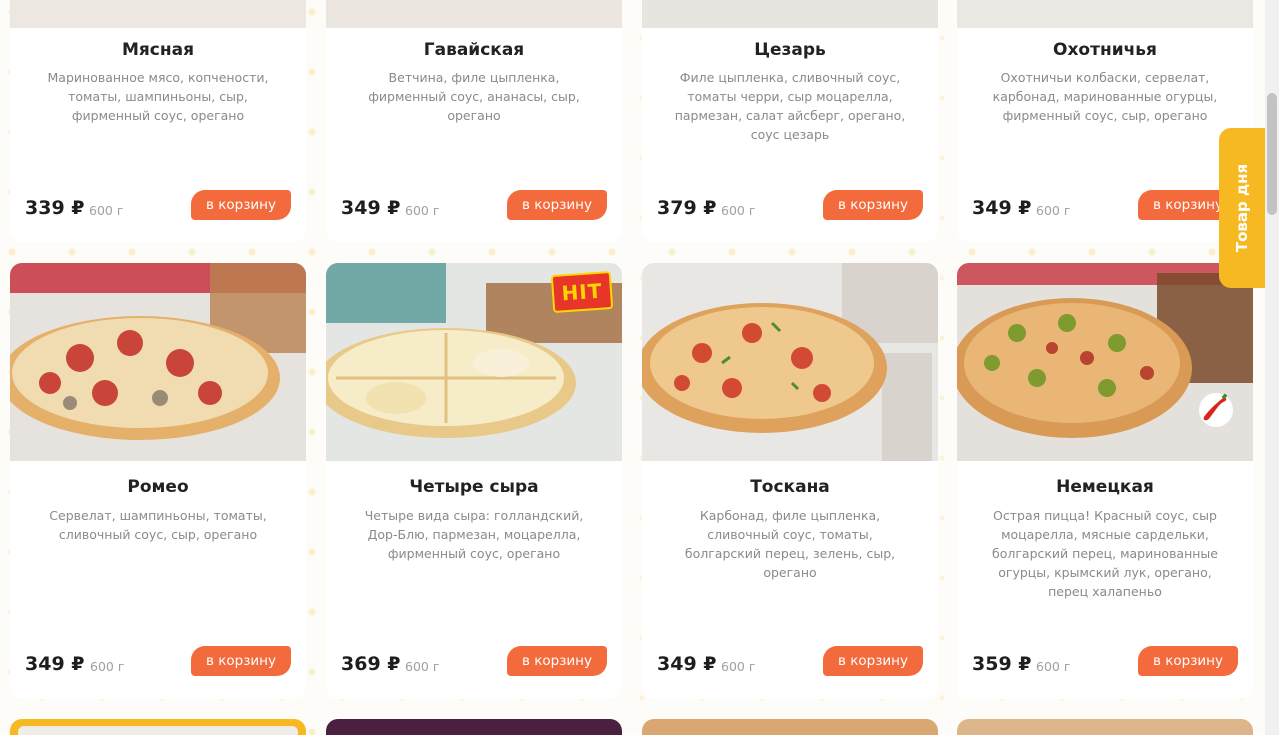 This screenshot has height=735, width=1279. What do you see at coordinates (1272, 154) in the screenshot?
I see `scrollbar-thumb` at bounding box center [1272, 154].